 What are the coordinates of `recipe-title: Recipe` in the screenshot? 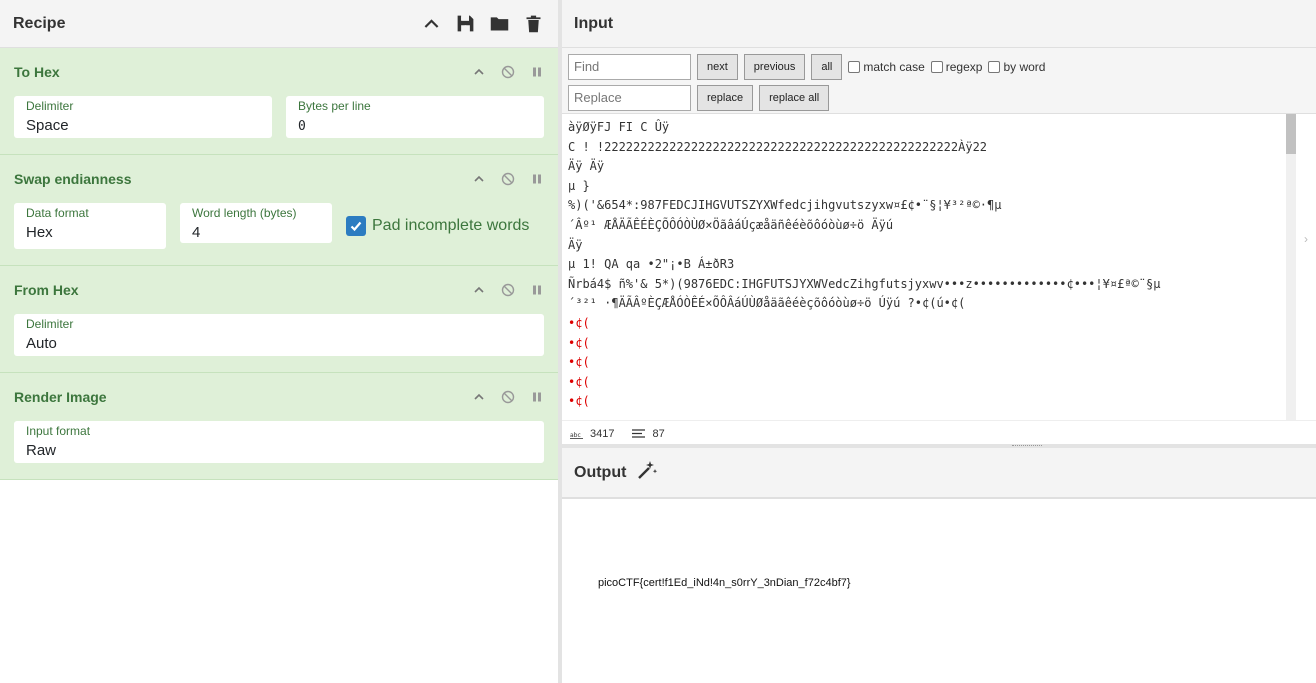 It's located at (39, 23).